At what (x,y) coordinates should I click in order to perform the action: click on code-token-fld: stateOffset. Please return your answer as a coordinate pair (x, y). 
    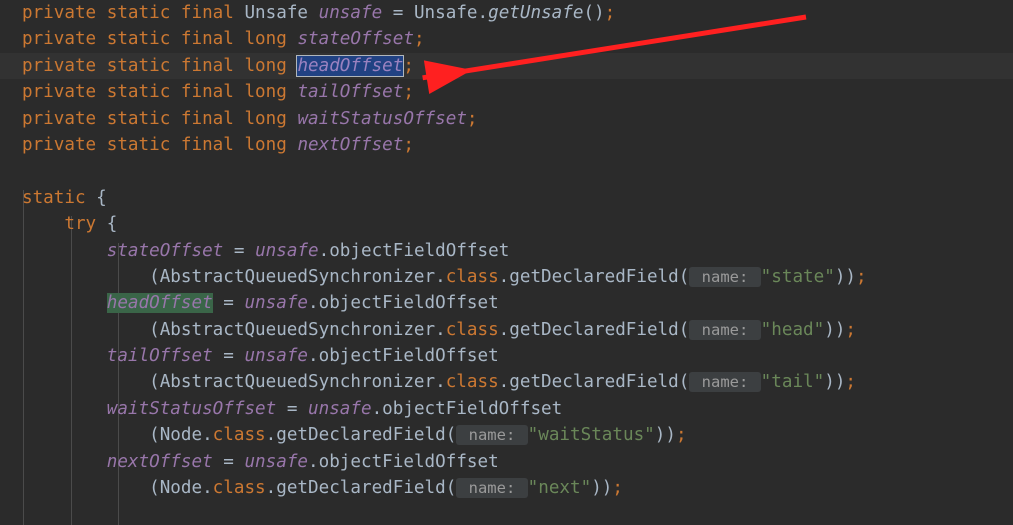
    Looking at the image, I should click on (165, 250).